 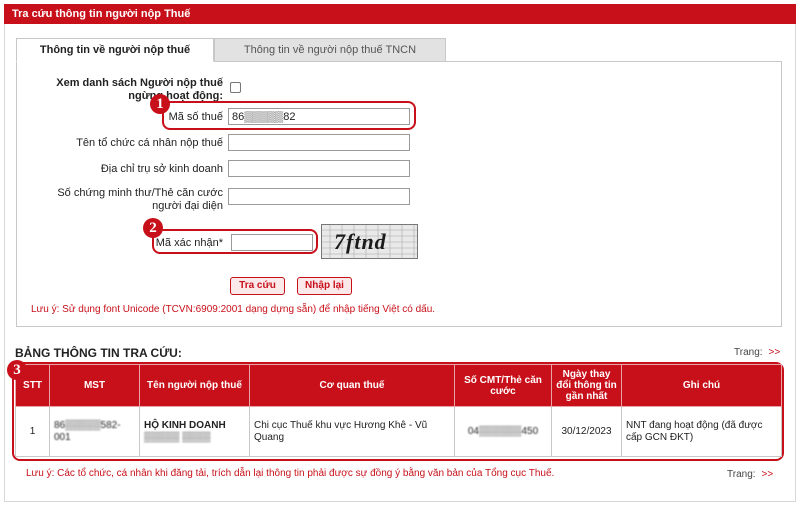 What do you see at coordinates (324, 286) in the screenshot?
I see `reset-button: Nhập lại` at bounding box center [324, 286].